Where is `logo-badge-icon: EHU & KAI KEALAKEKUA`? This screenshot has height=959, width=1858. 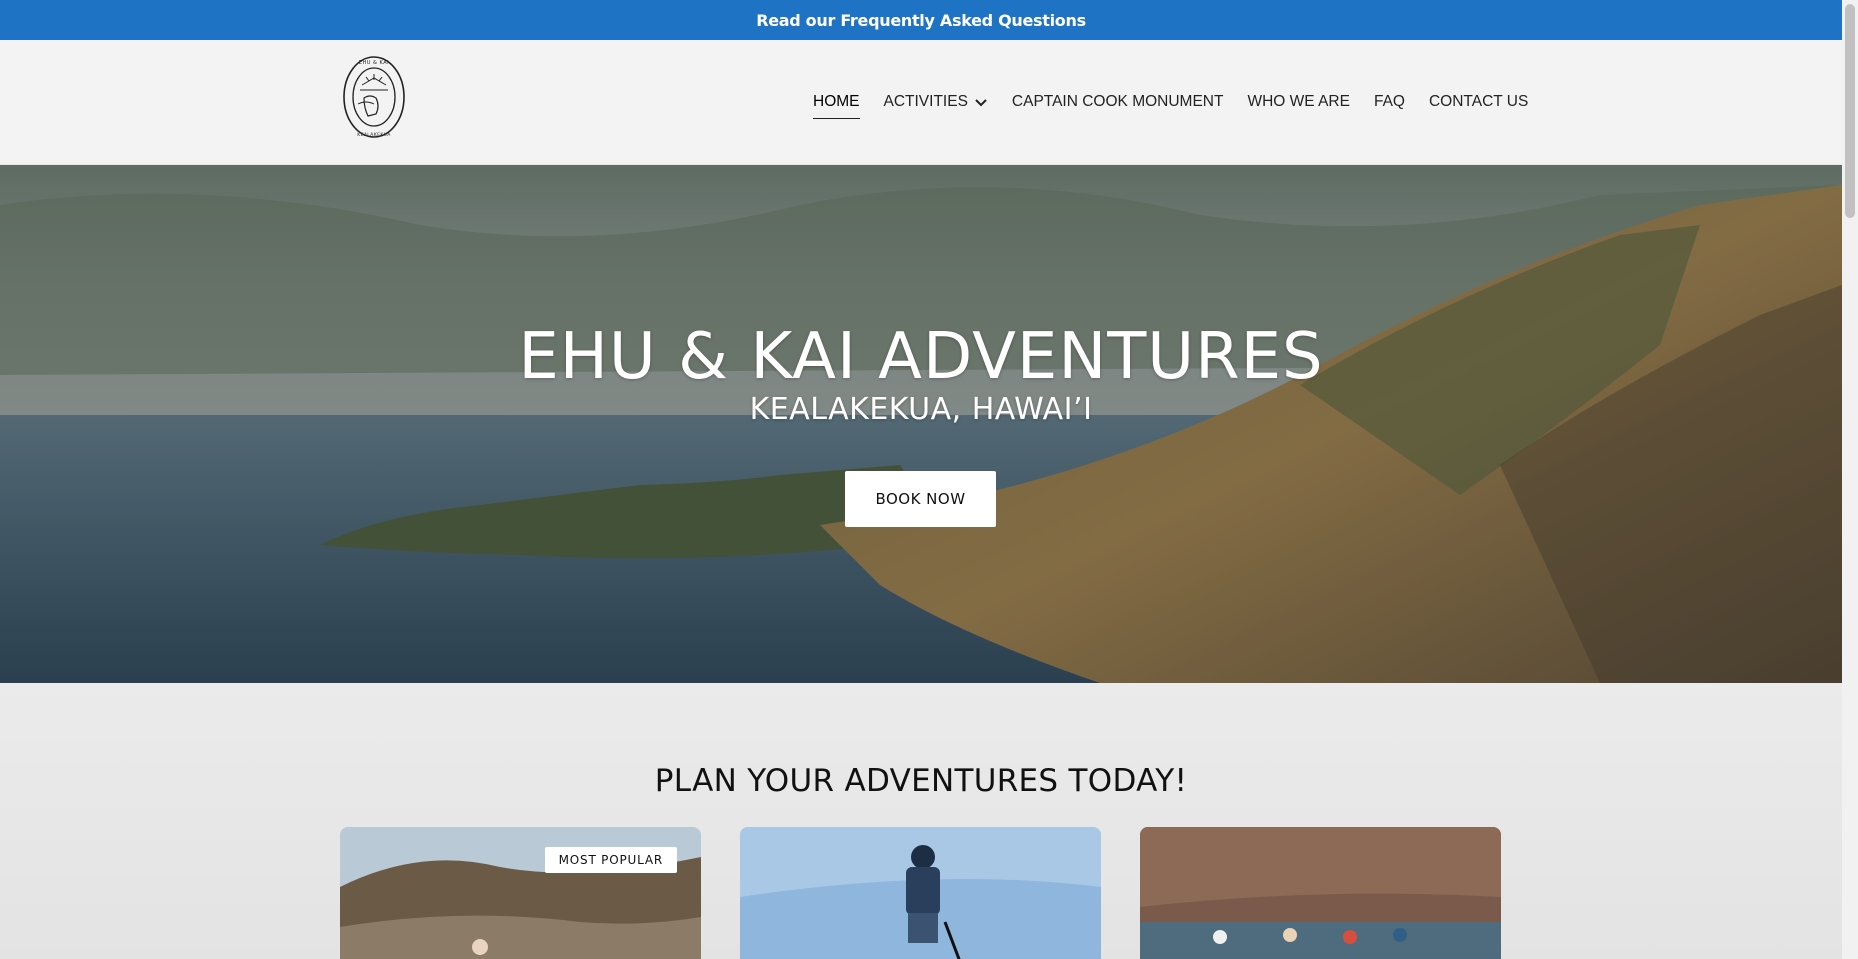 logo-badge-icon: EHU & KAI KEALAKEKUA is located at coordinates (374, 97).